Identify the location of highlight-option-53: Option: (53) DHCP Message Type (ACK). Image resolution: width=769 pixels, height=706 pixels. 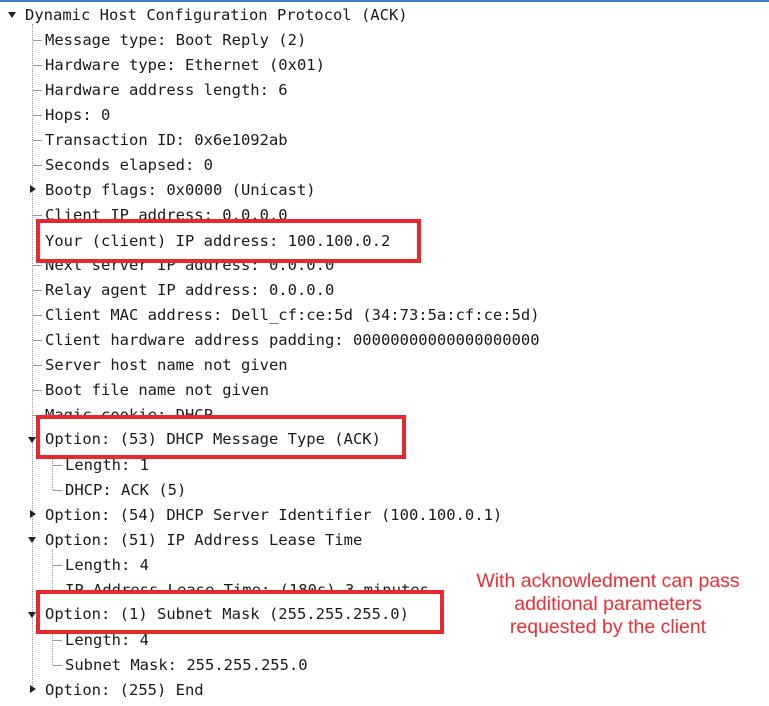
(221, 437).